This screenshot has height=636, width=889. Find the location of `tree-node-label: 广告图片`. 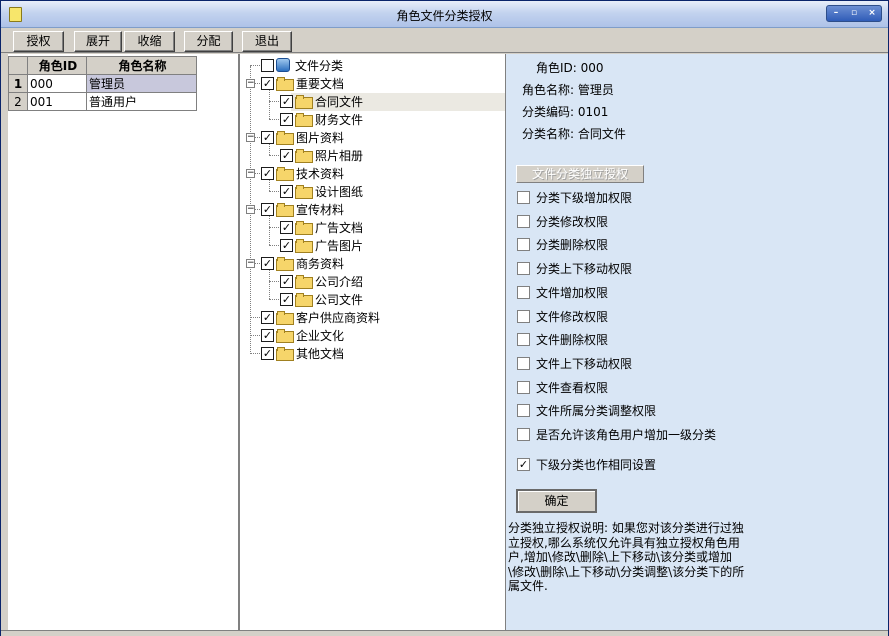

tree-node-label: 广告图片 is located at coordinates (339, 245).